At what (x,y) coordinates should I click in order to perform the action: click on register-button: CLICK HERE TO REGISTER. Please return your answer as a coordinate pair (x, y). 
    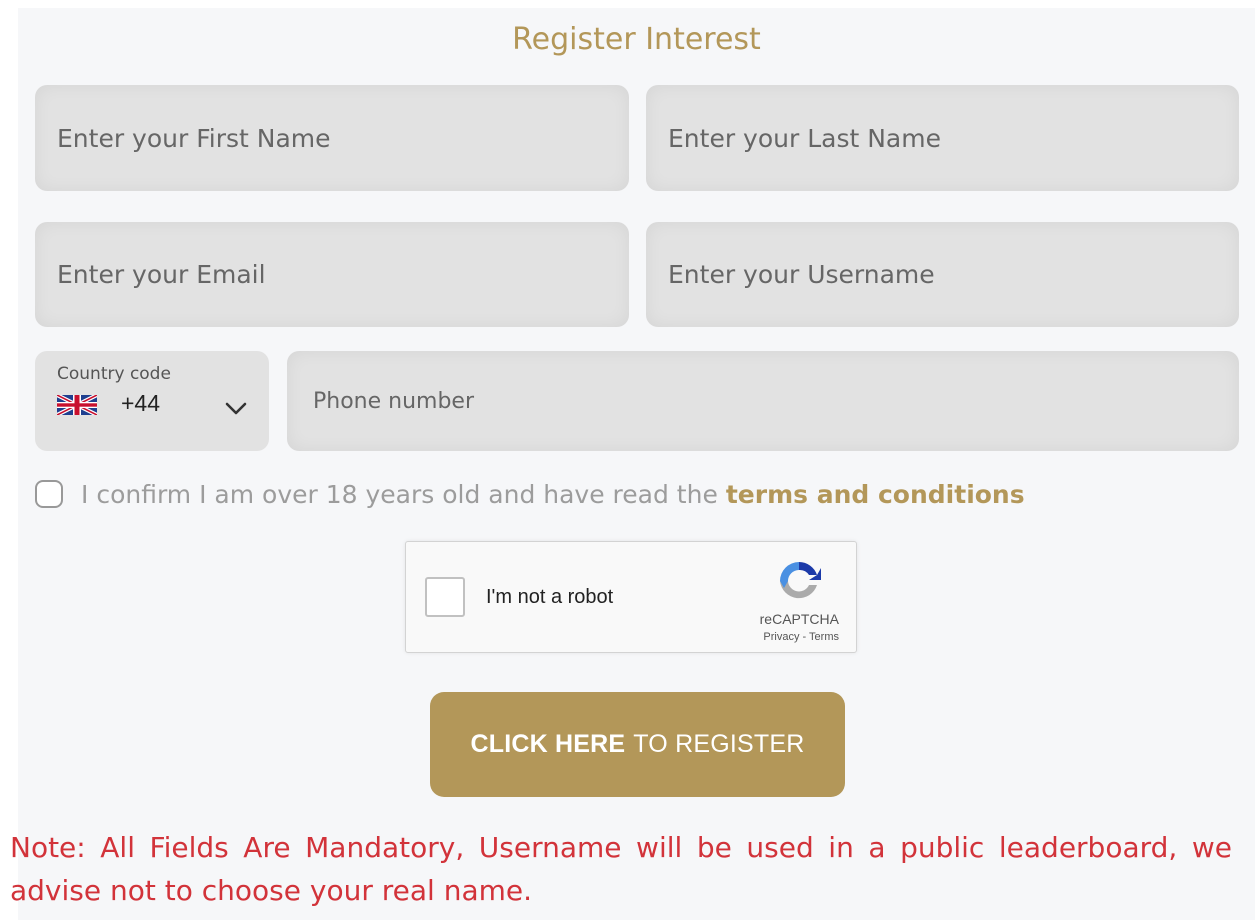
    Looking at the image, I should click on (637, 744).